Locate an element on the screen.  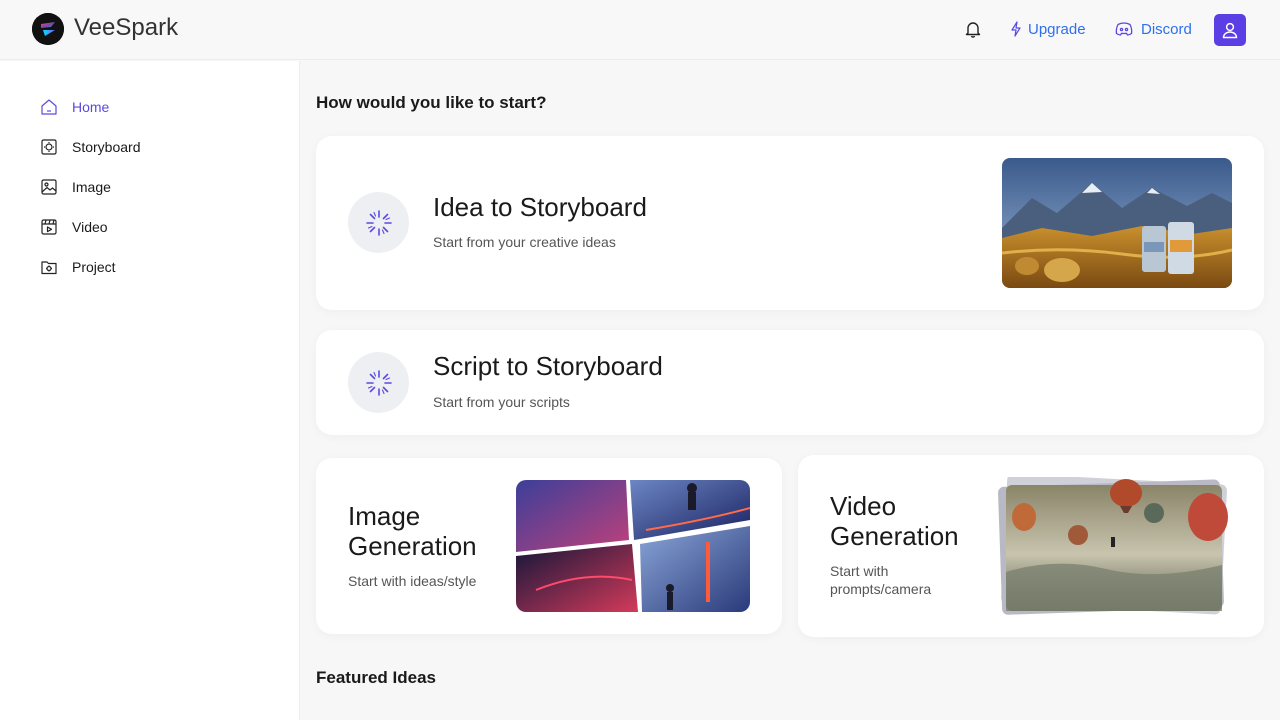
image-generation-card: Image Generation Start with ideas/style is located at coordinates (549, 546).